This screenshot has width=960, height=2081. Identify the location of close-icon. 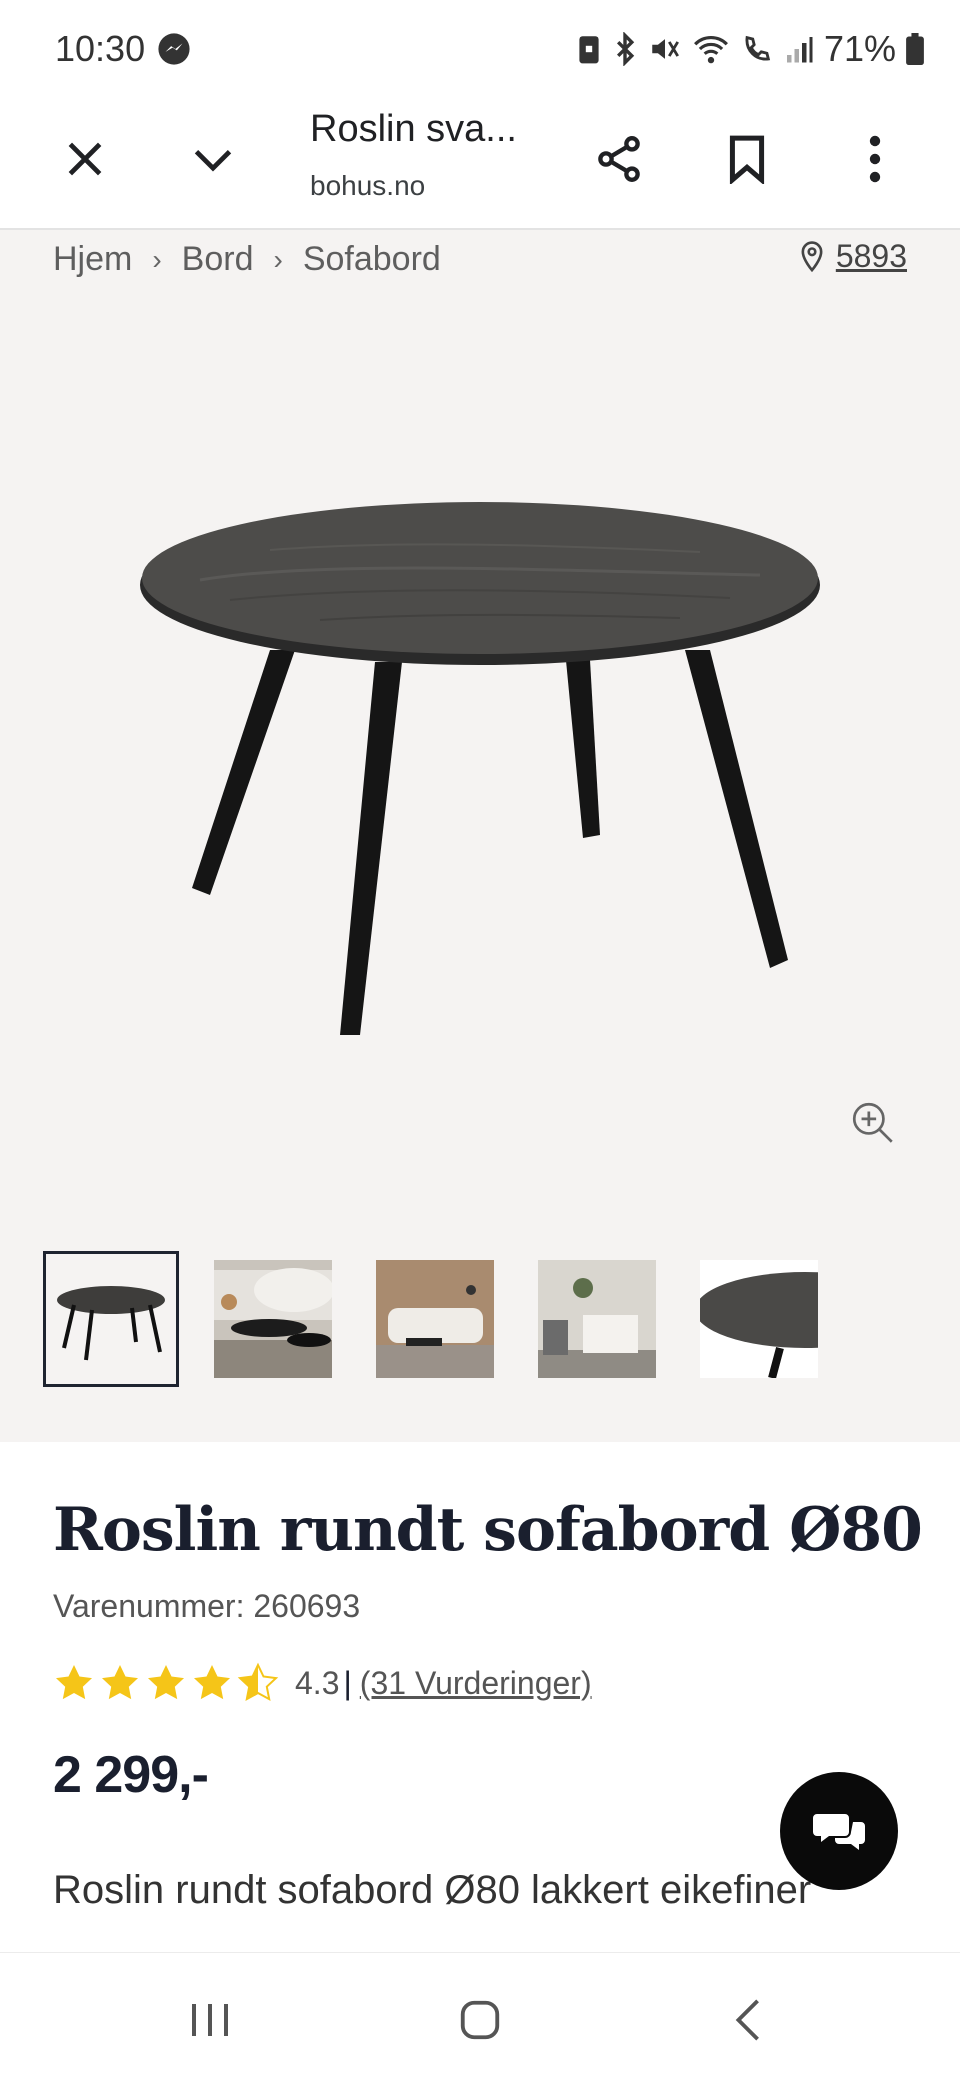
(85, 159).